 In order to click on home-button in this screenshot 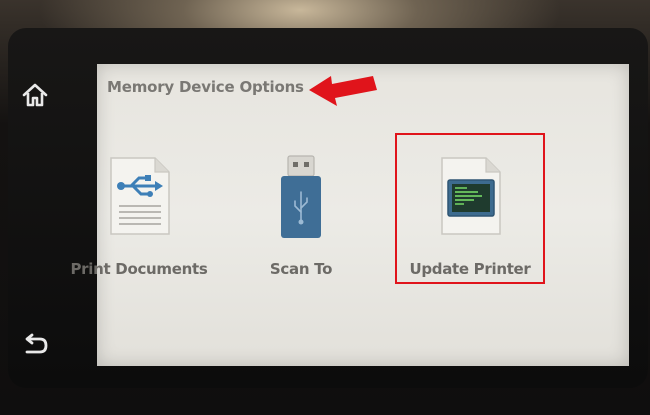, I will do `click(35, 95)`.